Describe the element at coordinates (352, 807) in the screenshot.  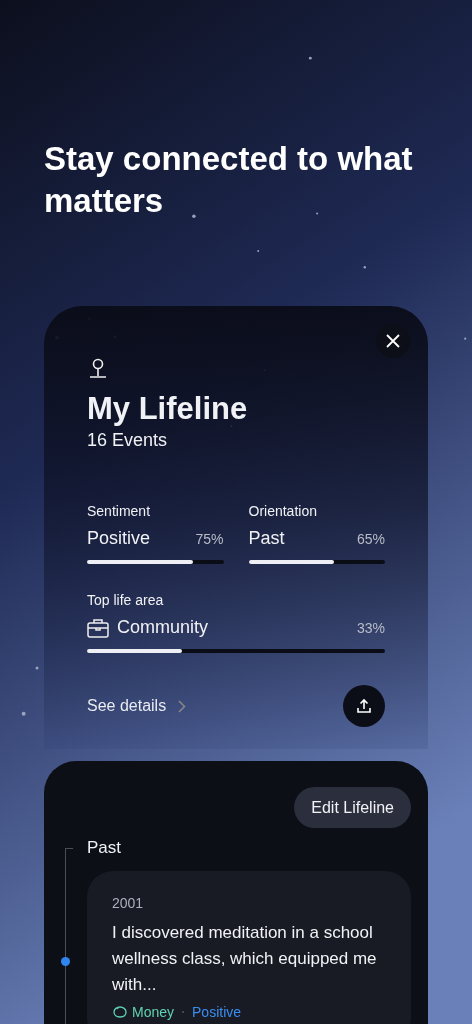
I see `edit-lifeline-button: Edit Lifeline` at that location.